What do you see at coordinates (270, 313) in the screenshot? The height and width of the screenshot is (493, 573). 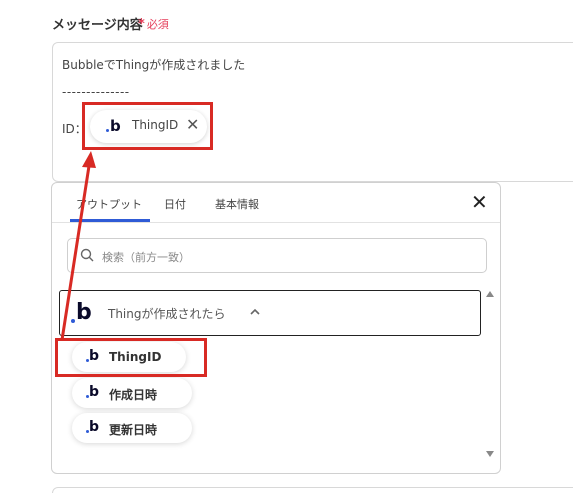 I see `group-thing-created: b Thingが作成されたら` at bounding box center [270, 313].